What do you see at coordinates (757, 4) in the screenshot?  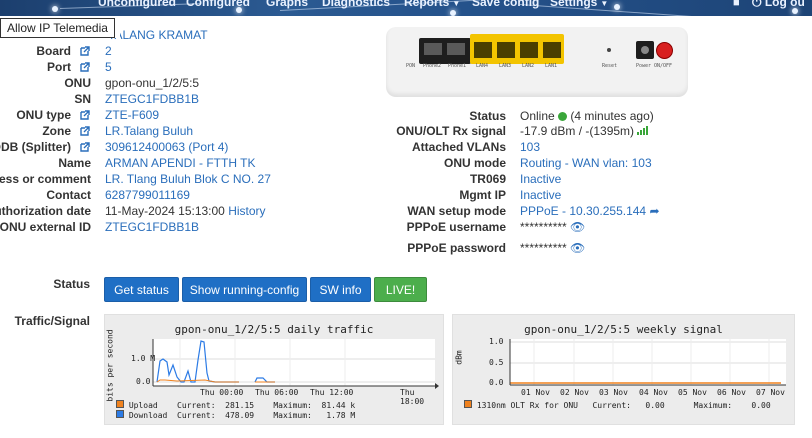 I see `power-icon: ⏻` at bounding box center [757, 4].